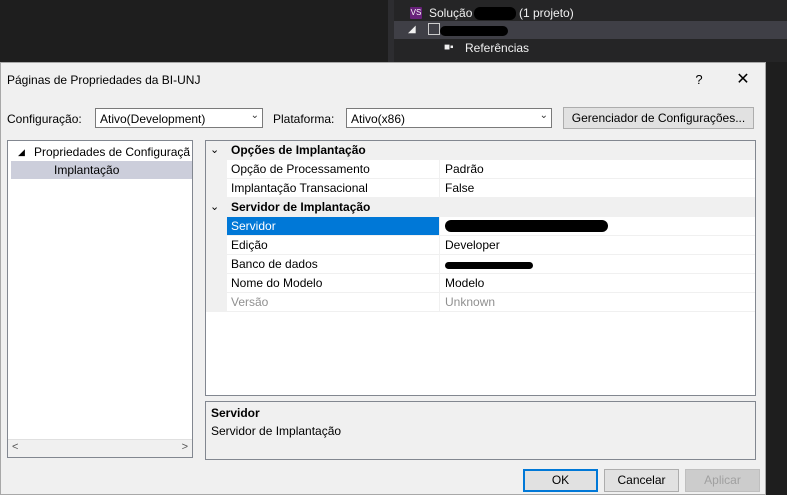 Image resolution: width=787 pixels, height=495 pixels. Describe the element at coordinates (470, 302) in the screenshot. I see `property-value: Unknown` at that location.